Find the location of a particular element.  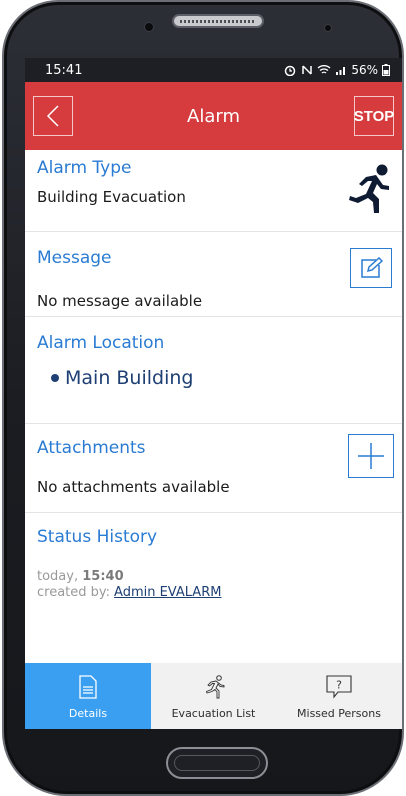

running-person-outline-icon is located at coordinates (214, 686).